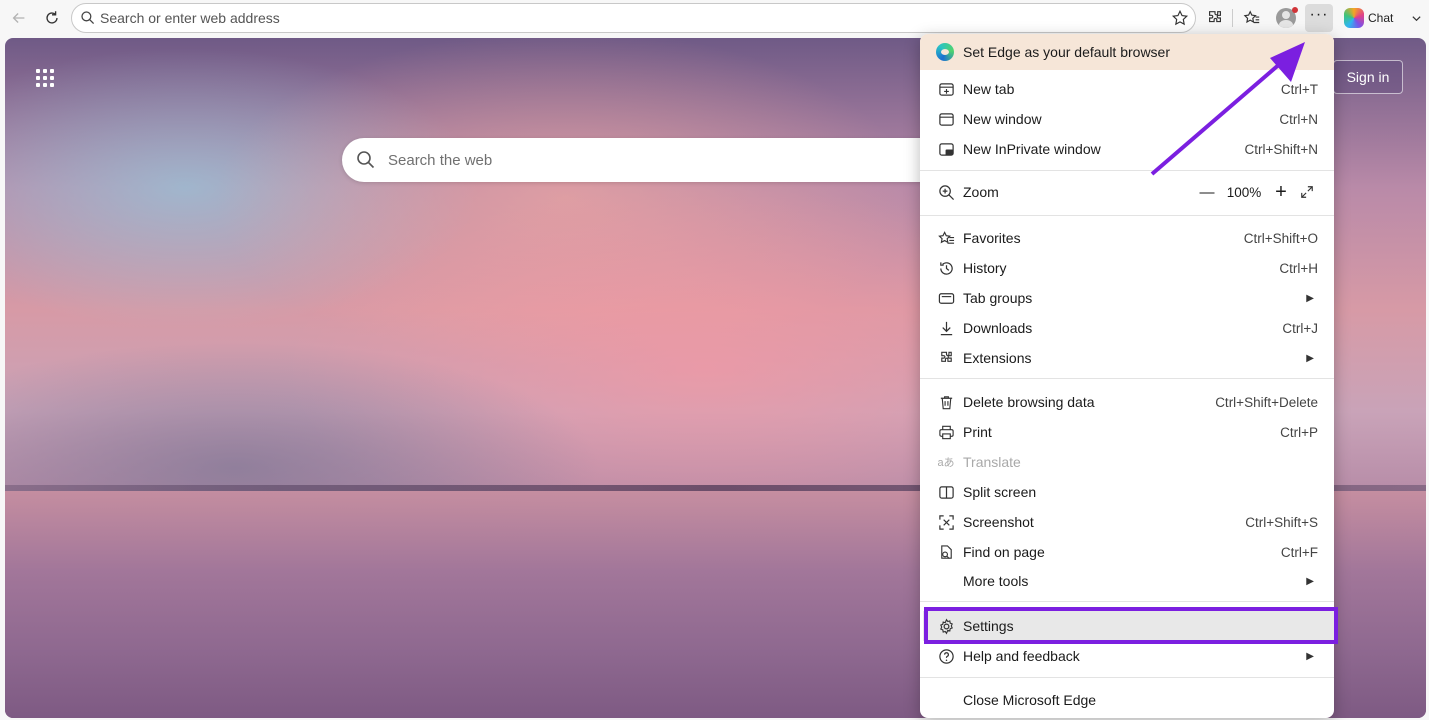  What do you see at coordinates (1127, 402) in the screenshot?
I see `menu-item-delete-browsing-data: Delete browsing data Ctrl+Shift+Delete` at bounding box center [1127, 402].